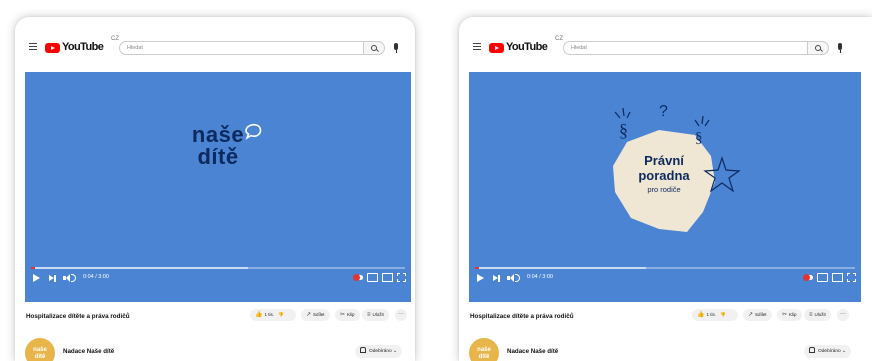 The height and width of the screenshot is (361, 872). I want to click on paragraph-symbol-left-icon: §, so click(623, 130).